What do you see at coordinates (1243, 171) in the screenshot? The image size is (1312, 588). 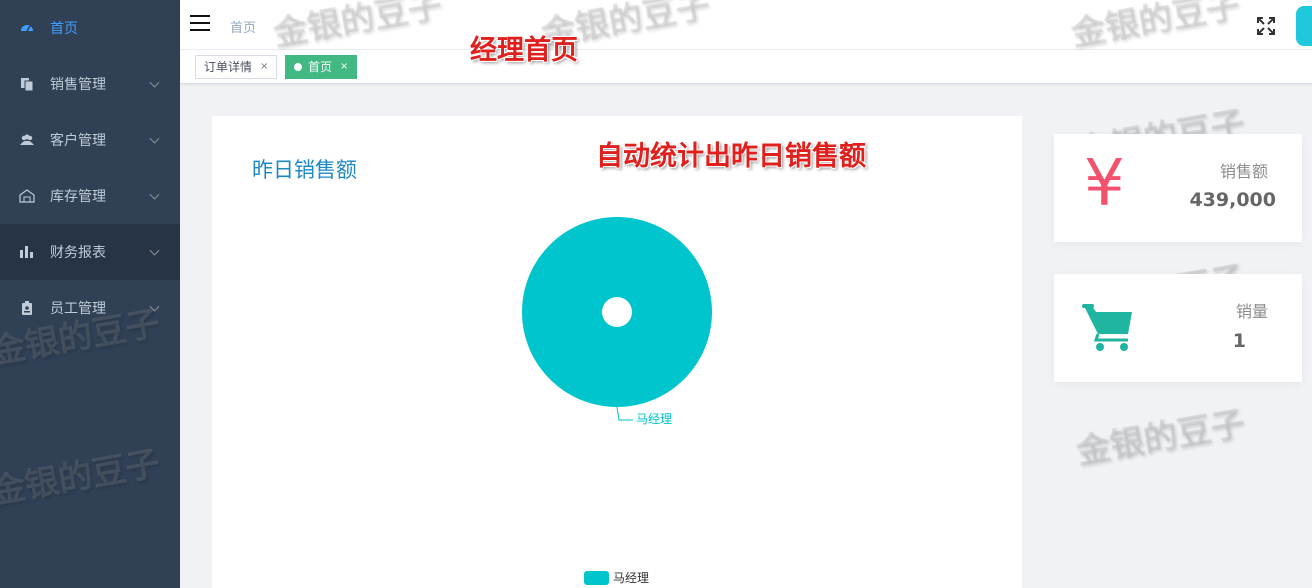 I see `sales-label: 销售额` at bounding box center [1243, 171].